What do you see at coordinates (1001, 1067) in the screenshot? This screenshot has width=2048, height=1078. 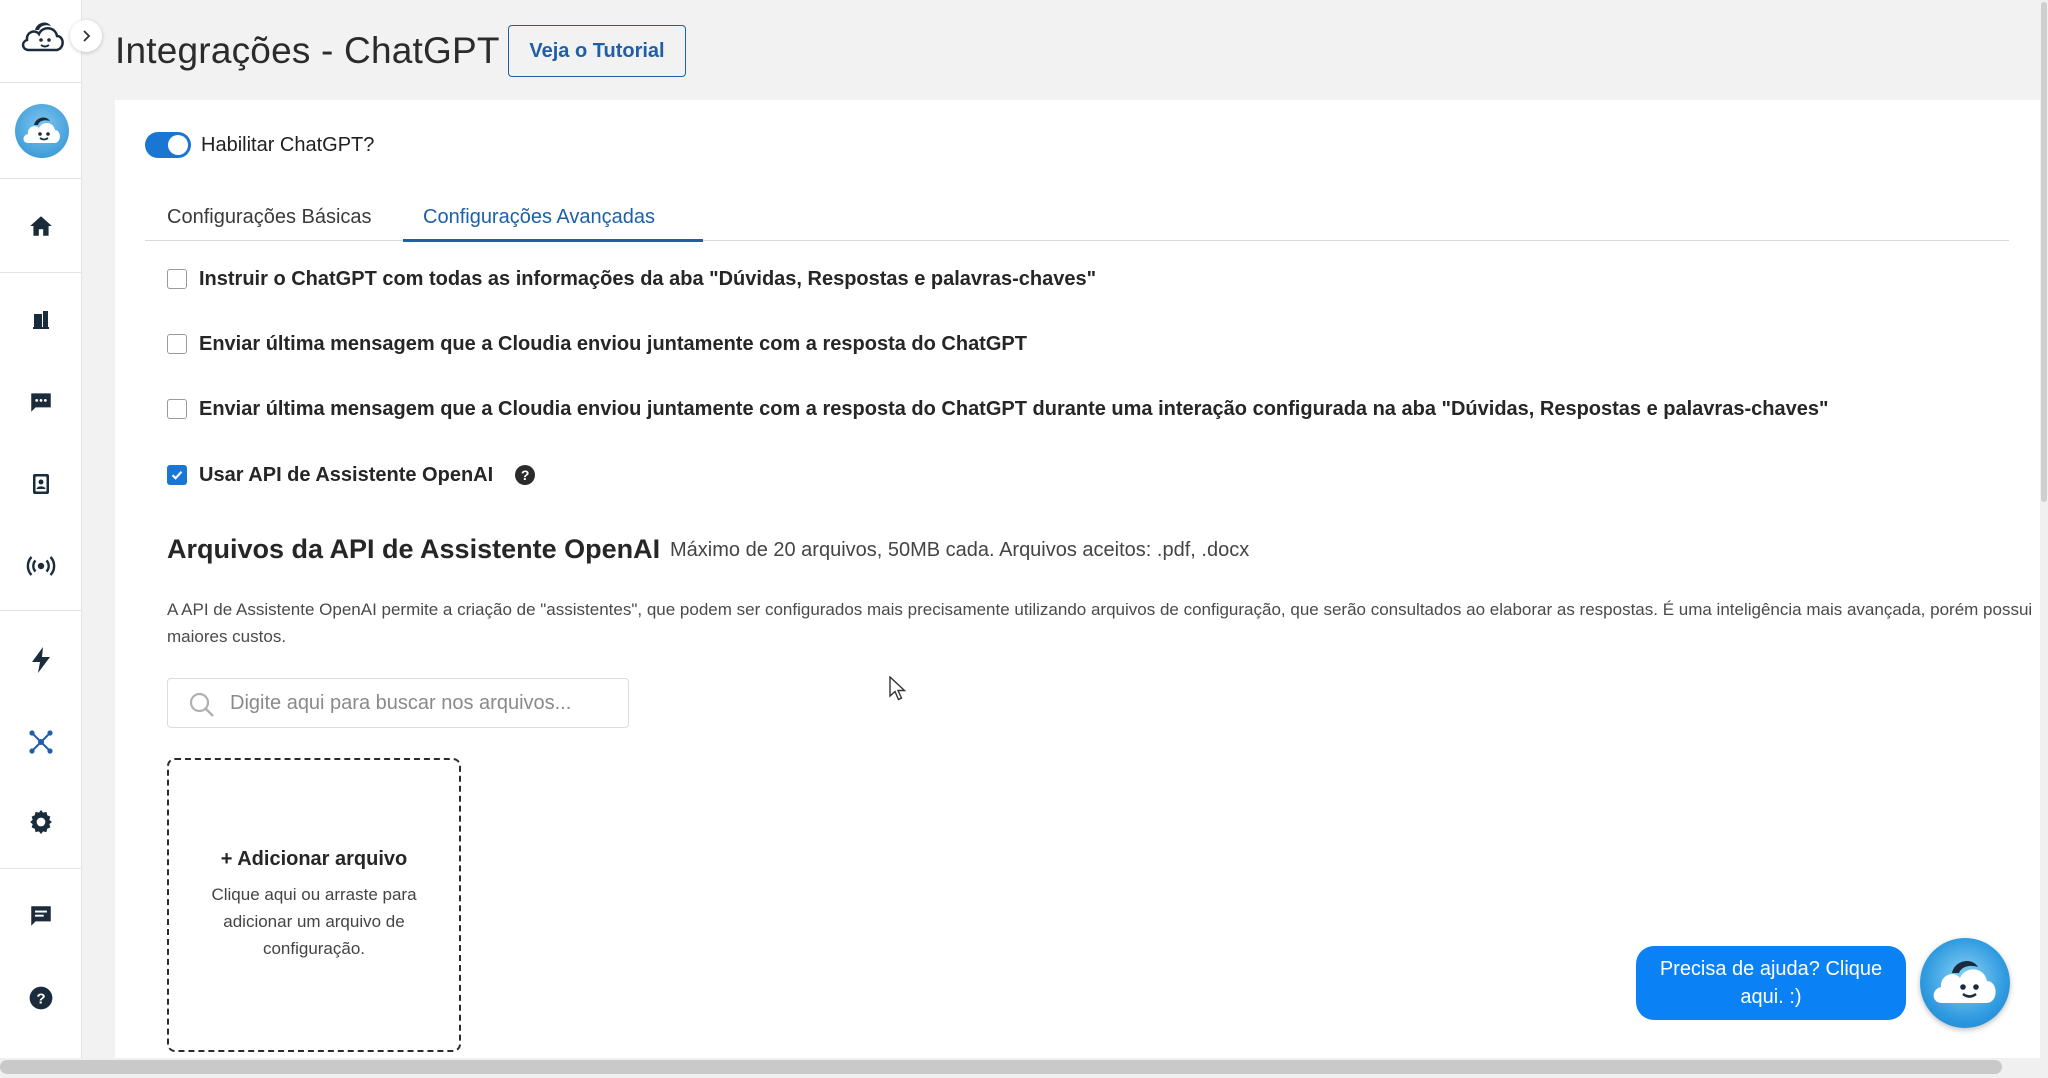 I see `horizontal-scrollbar-thumb` at bounding box center [1001, 1067].